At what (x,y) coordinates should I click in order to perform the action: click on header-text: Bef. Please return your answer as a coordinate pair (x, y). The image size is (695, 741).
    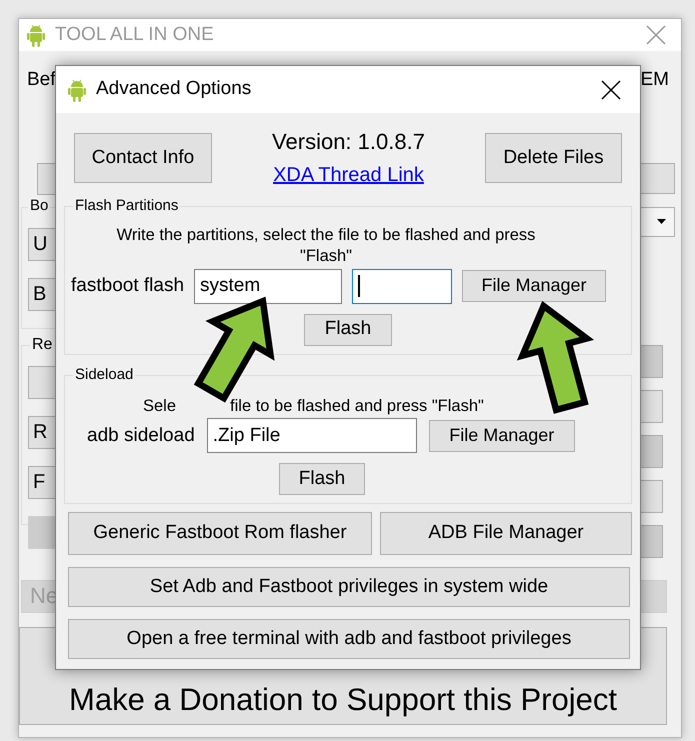
    Looking at the image, I should click on (41, 80).